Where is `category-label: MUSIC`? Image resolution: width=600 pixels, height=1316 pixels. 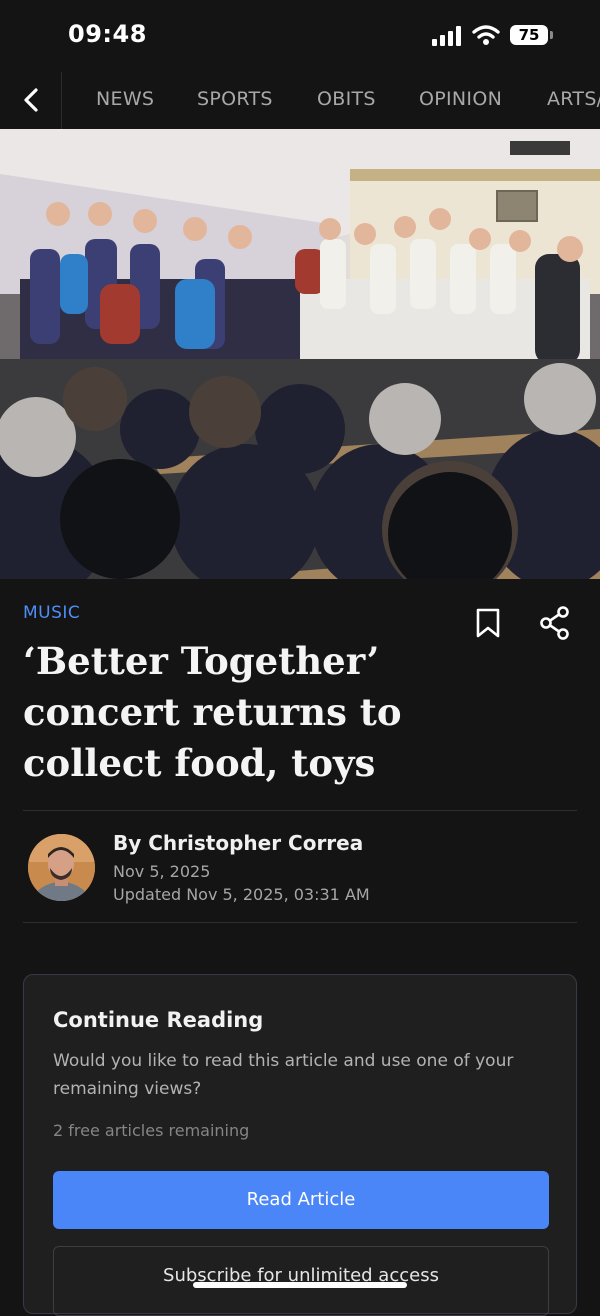 category-label: MUSIC is located at coordinates (51, 613).